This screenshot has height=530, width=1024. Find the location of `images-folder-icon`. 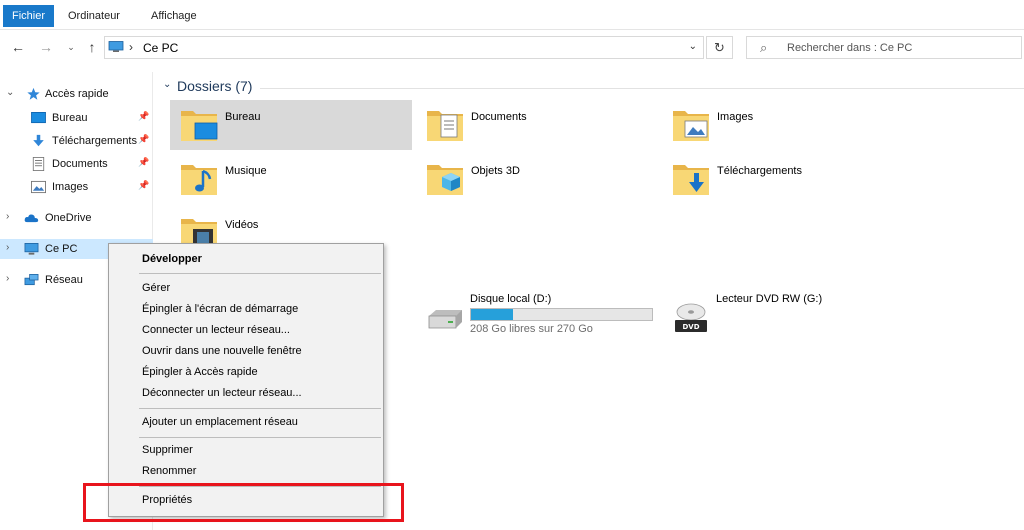

images-folder-icon is located at coordinates (691, 126).